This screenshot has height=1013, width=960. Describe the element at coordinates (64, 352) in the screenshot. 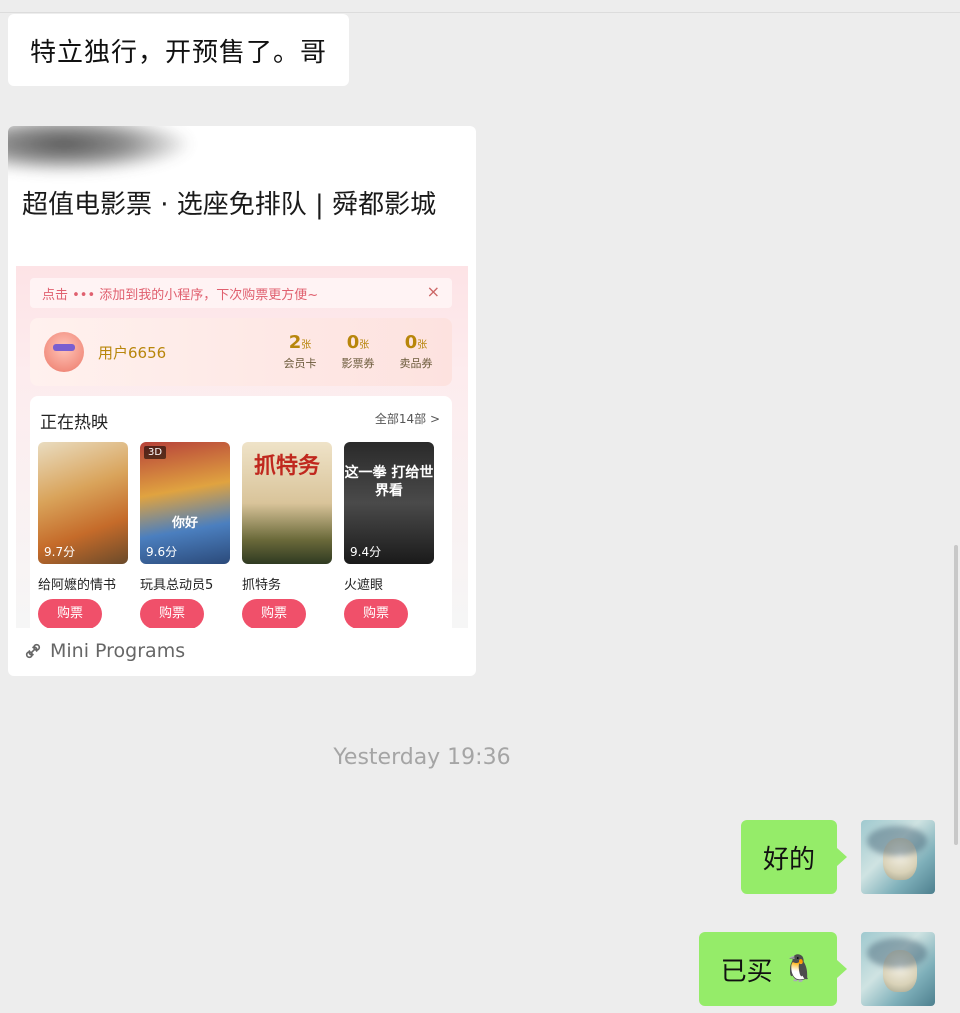

I see `user-avatar` at that location.